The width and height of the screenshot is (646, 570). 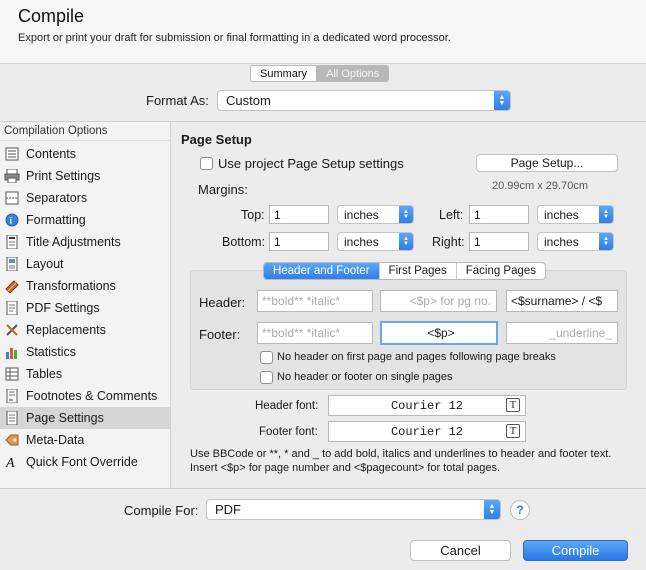 What do you see at coordinates (51, 16) in the screenshot?
I see `window-title: Compile` at bounding box center [51, 16].